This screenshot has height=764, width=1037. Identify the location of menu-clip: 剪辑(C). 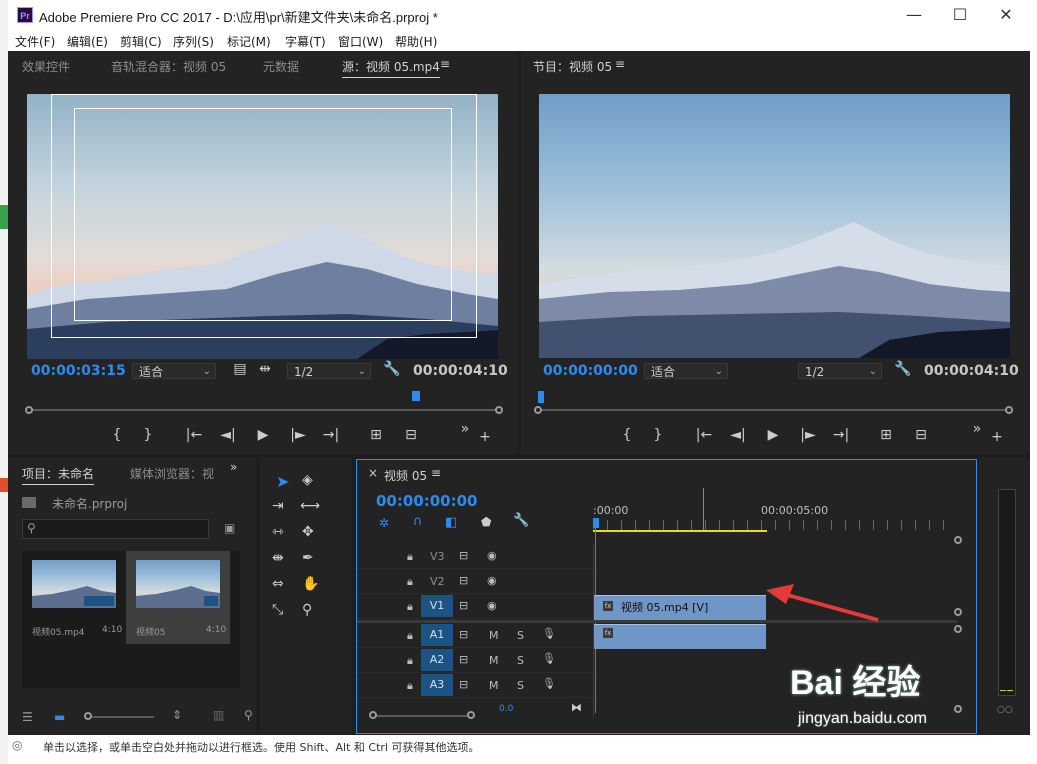
(141, 41).